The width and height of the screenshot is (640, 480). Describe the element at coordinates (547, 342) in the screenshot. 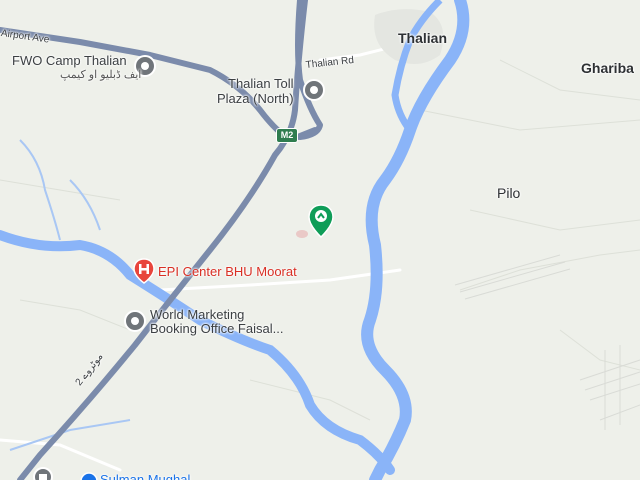

I see `plot-grid` at that location.